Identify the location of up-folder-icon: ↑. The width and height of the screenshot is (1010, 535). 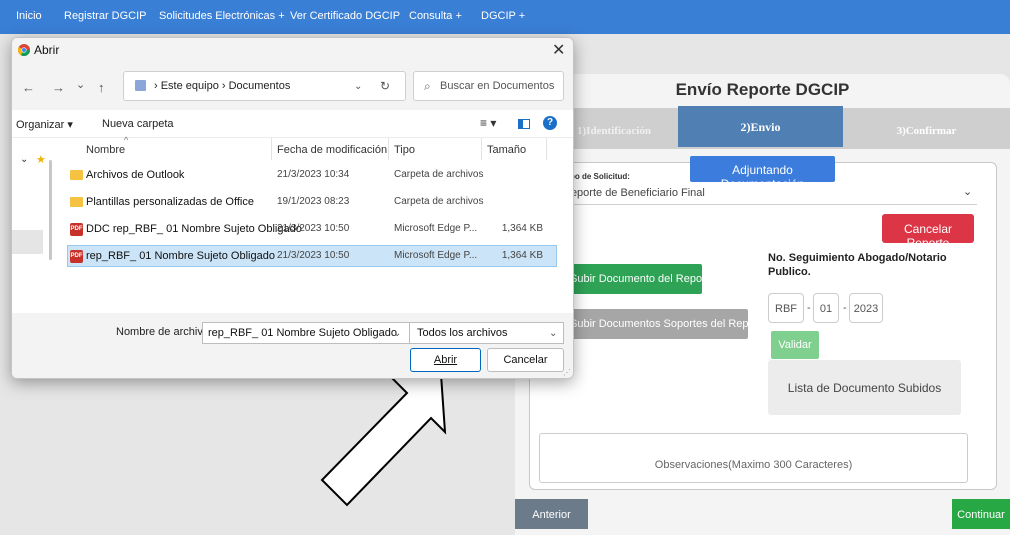
(101, 87).